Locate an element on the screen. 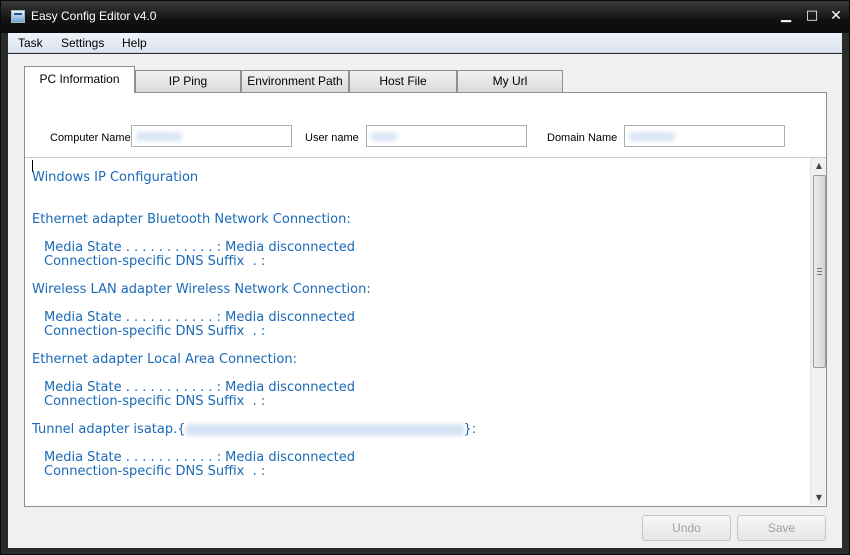 The height and width of the screenshot is (555, 850). adapter-header-tunnel: Tunnel adapter isatap.{}: is located at coordinates (254, 429).